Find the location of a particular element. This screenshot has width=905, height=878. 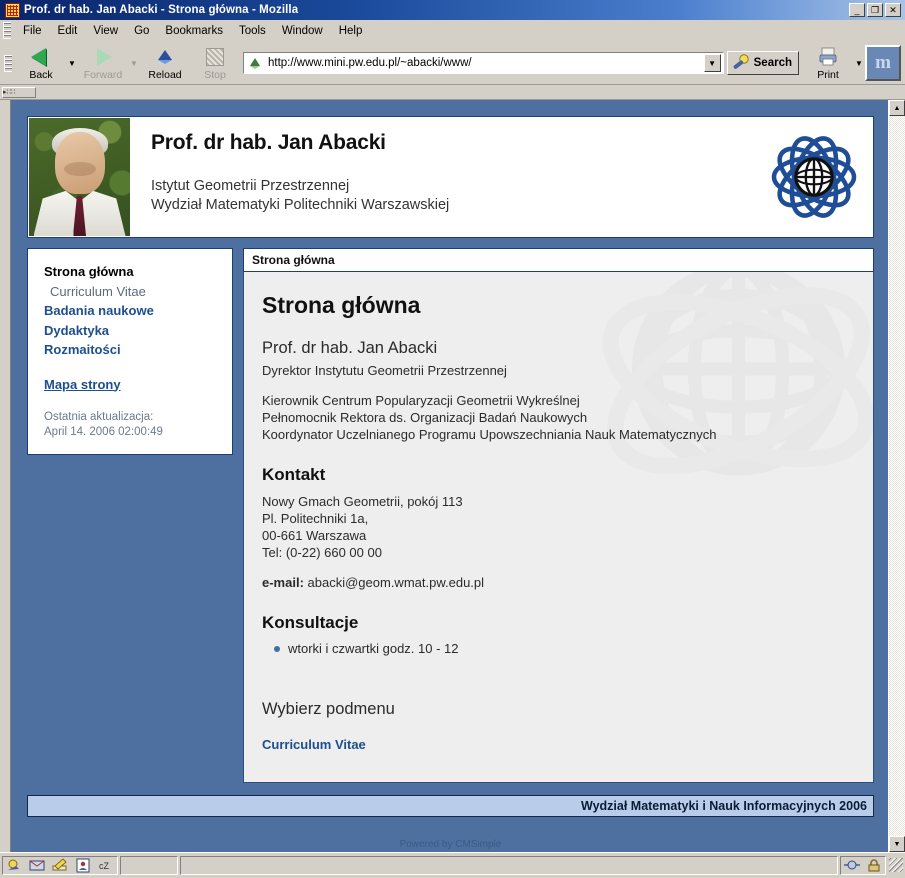

address-dropdown-icon: ▼ is located at coordinates (712, 63).